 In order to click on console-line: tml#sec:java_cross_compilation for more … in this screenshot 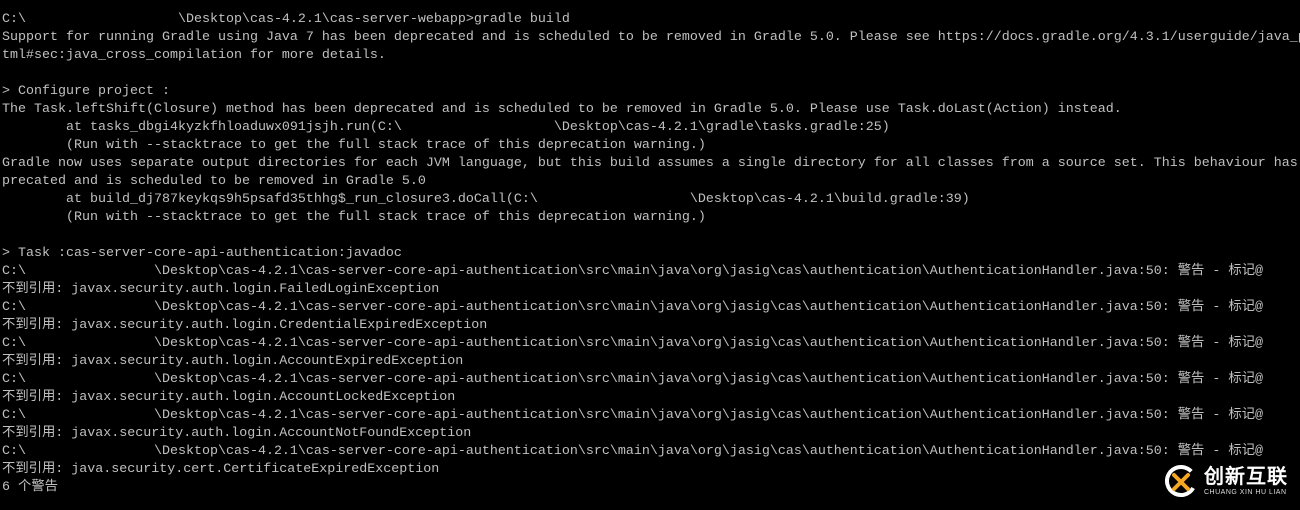, I will do `click(194, 55)`.